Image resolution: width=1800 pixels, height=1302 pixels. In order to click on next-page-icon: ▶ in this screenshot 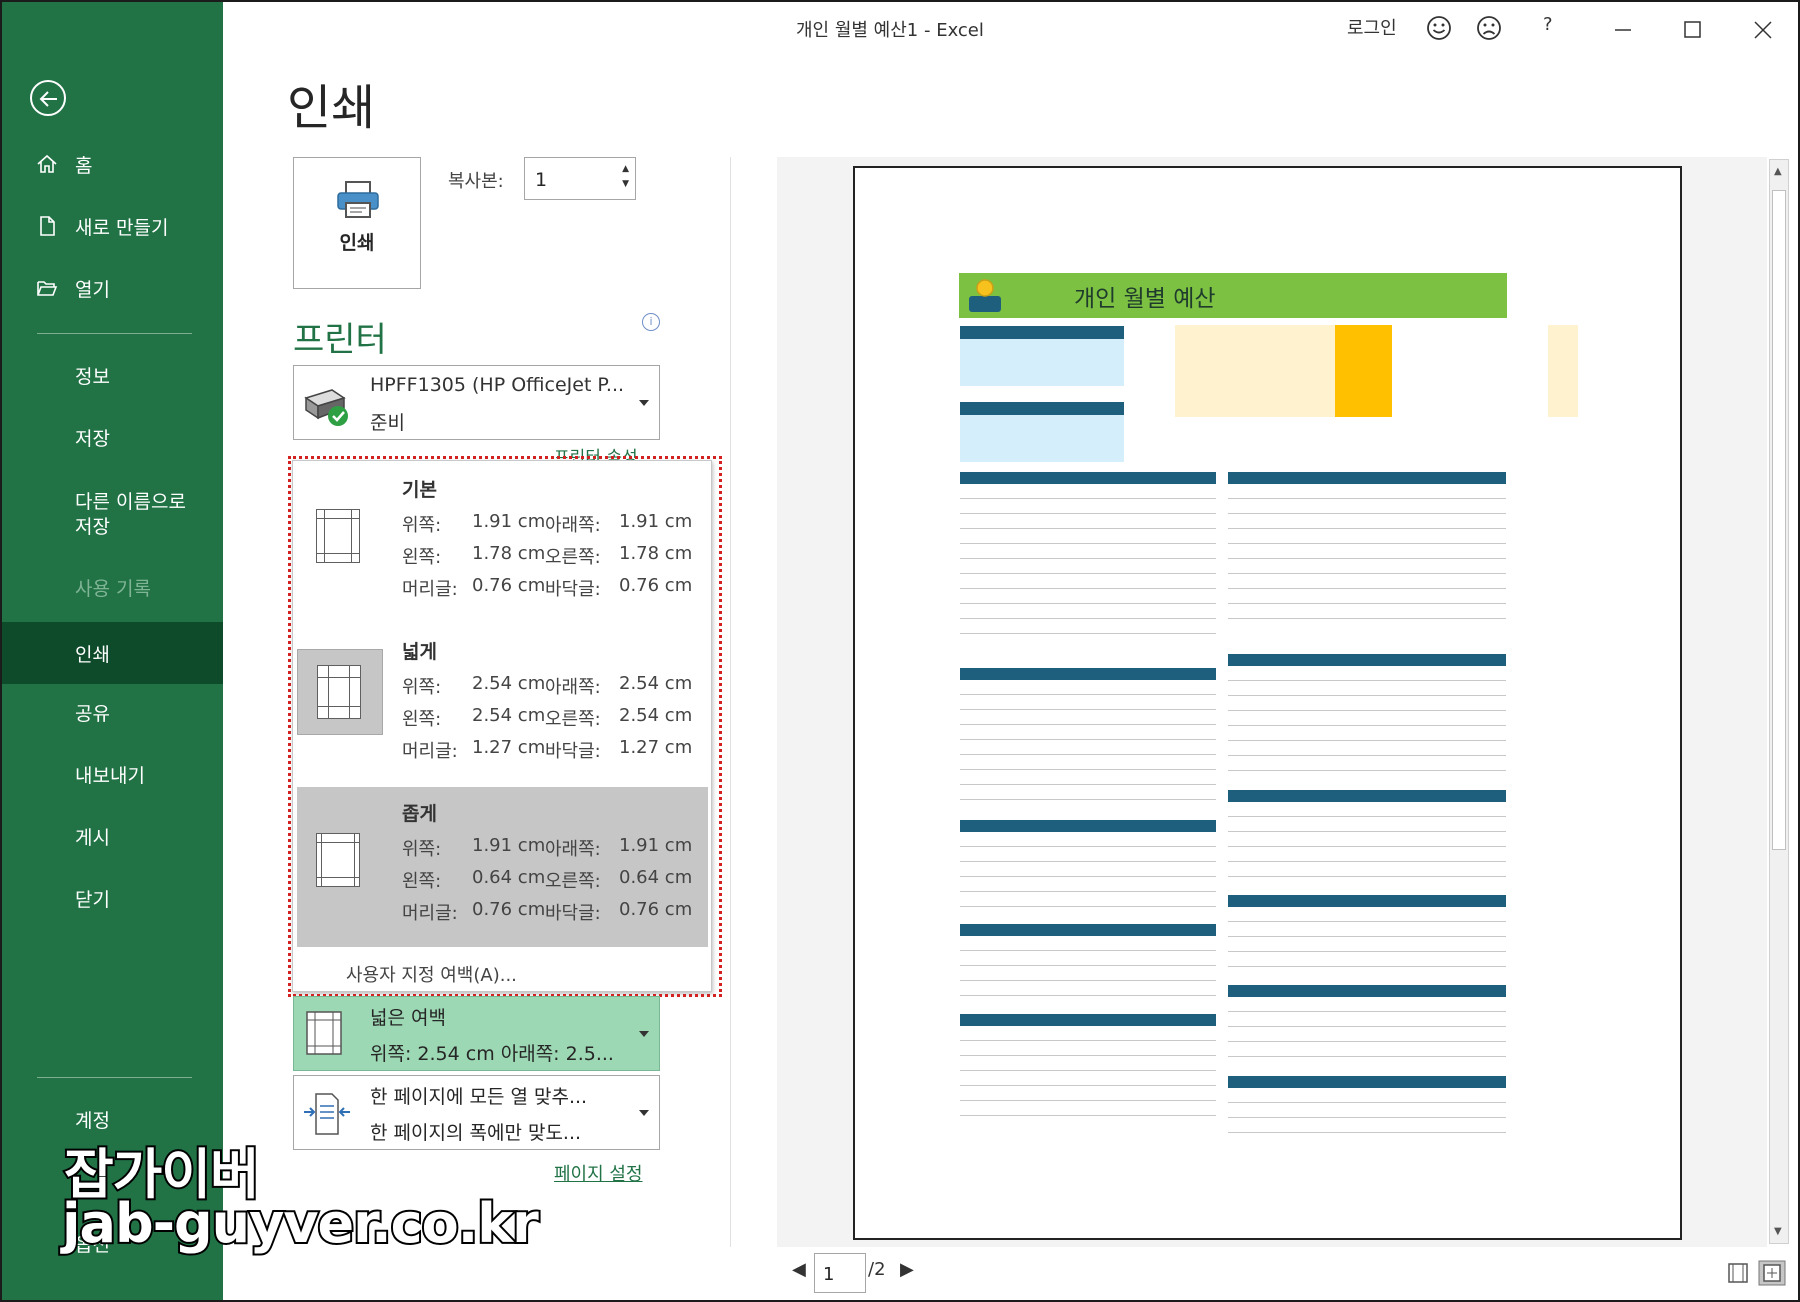, I will do `click(907, 1269)`.